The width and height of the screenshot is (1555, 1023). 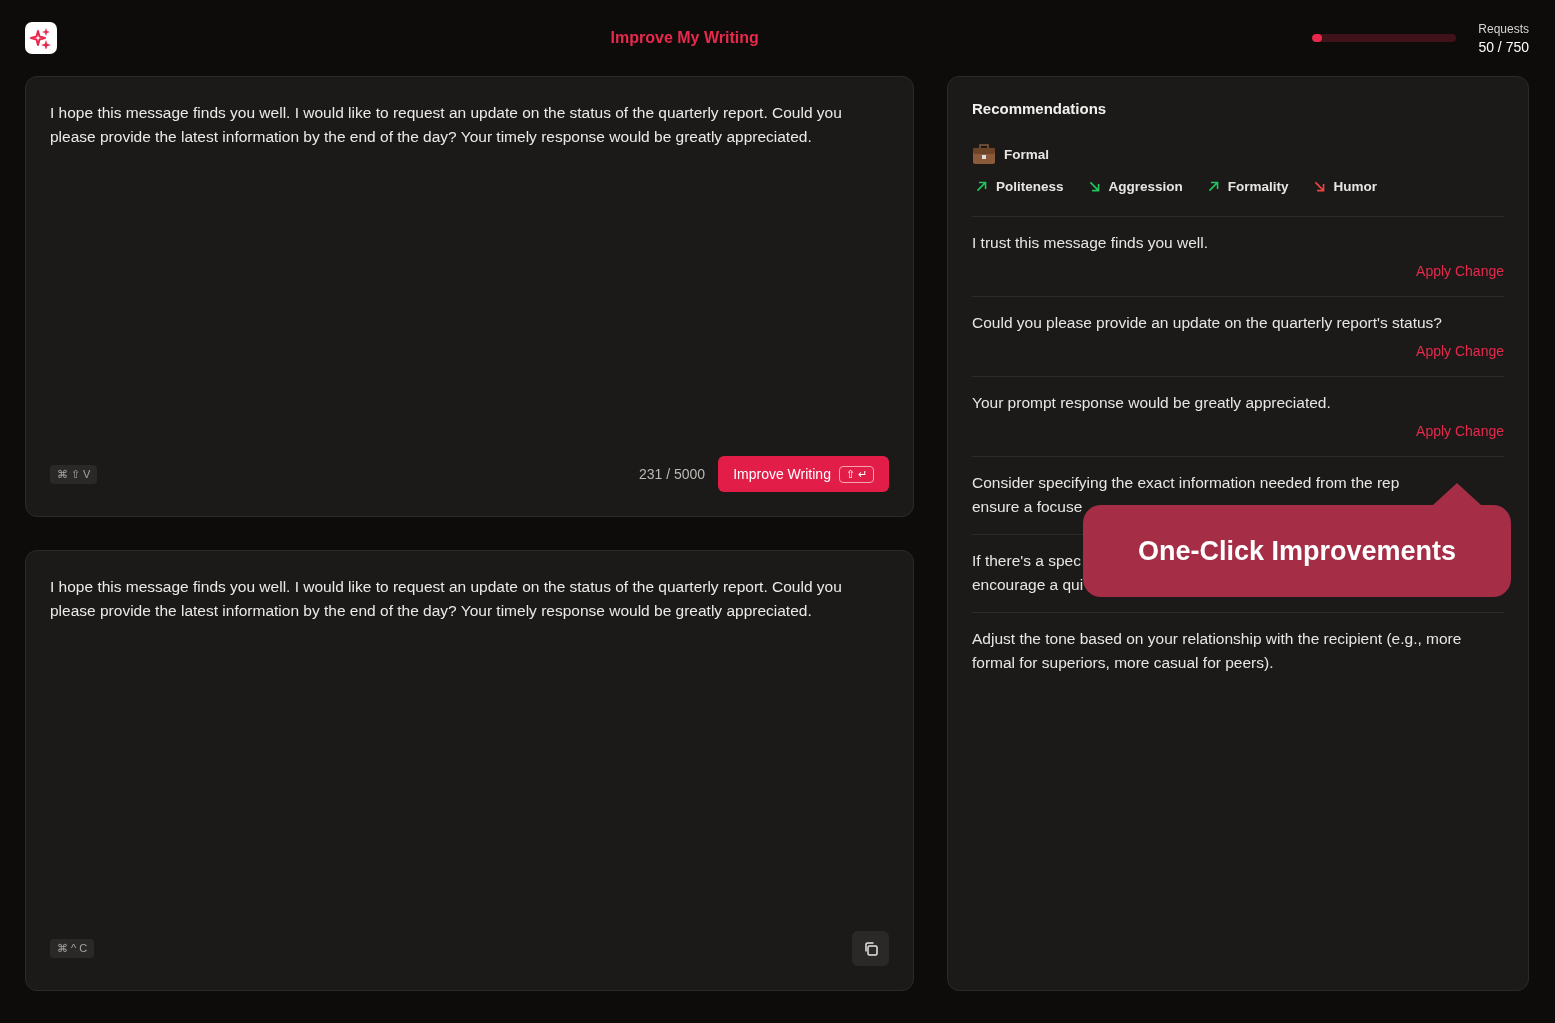 What do you see at coordinates (1217, 639) in the screenshot?
I see `tip-text: Adjust the tone based on your relationship with the recipient (e.g., more` at bounding box center [1217, 639].